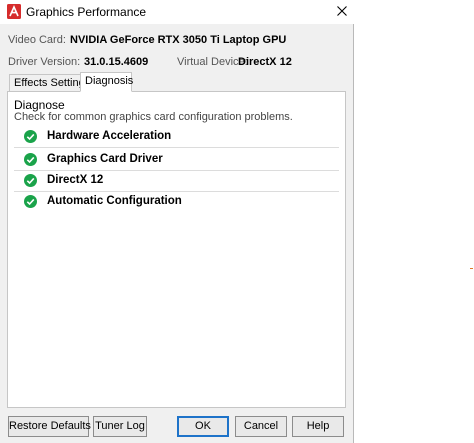 The image size is (474, 443). What do you see at coordinates (105, 159) in the screenshot?
I see `check-label: Graphics Card Driver` at bounding box center [105, 159].